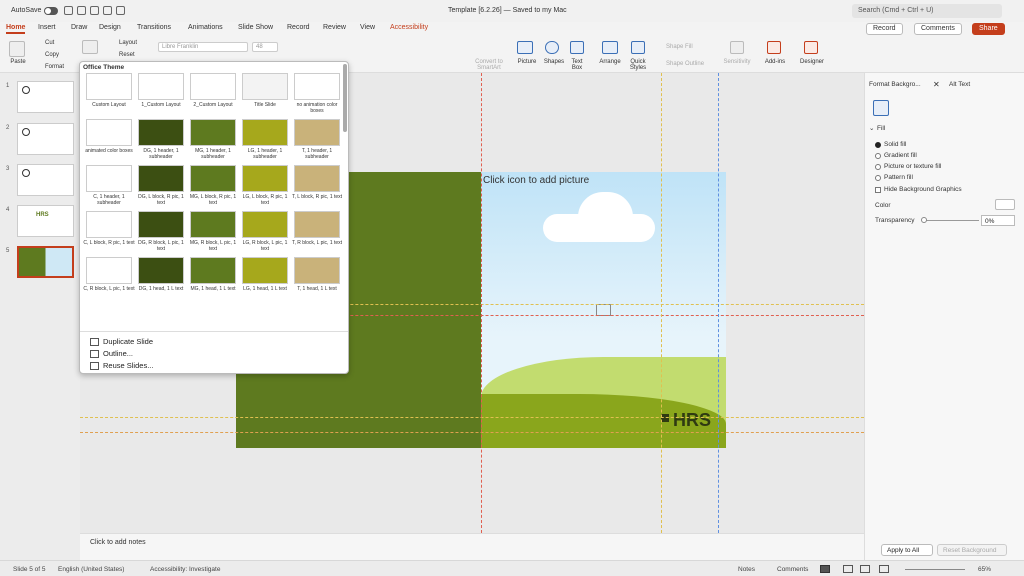  Describe the element at coordinates (936, 84) in the screenshot. I see `close-icon: ✕` at that location.